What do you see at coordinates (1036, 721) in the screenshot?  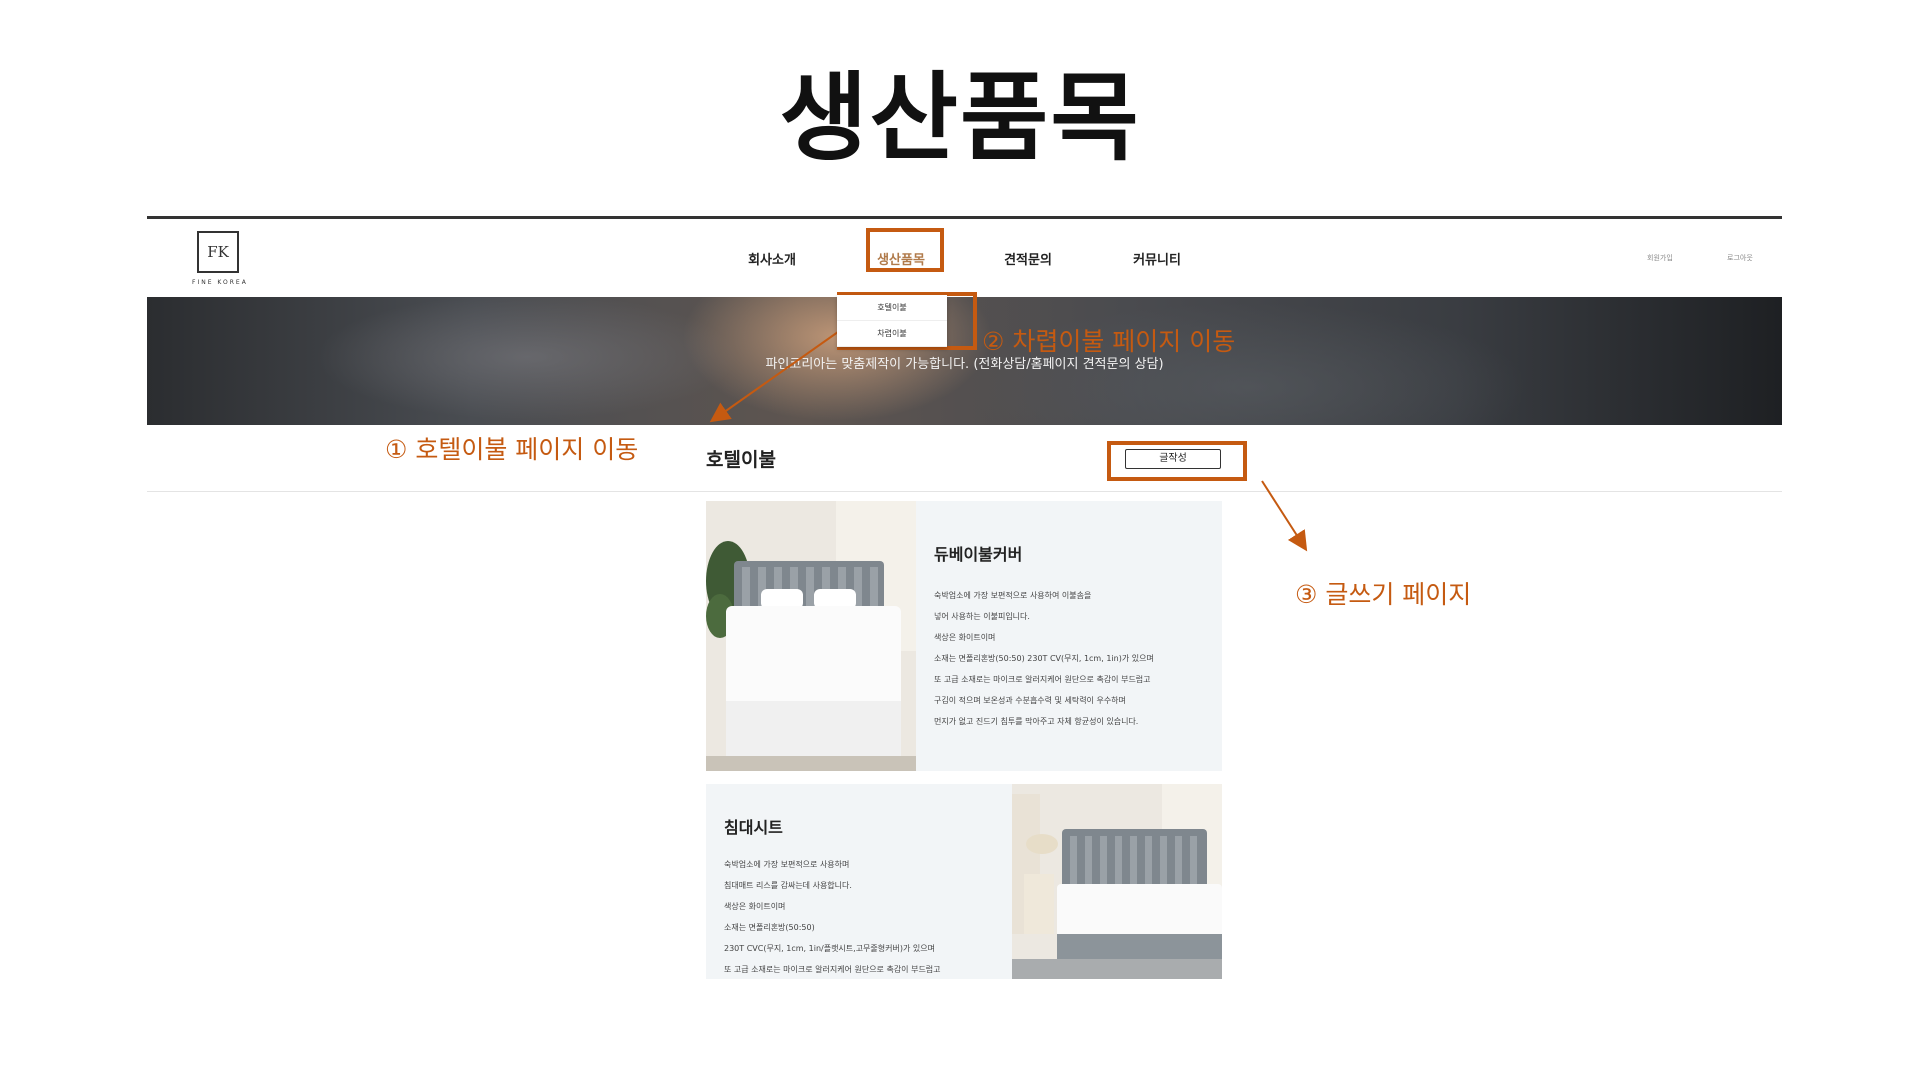 I see `card-description-line: 먼지가 없고 진드기 침투를 막아주고 자체 항균성이 있습니다.` at bounding box center [1036, 721].